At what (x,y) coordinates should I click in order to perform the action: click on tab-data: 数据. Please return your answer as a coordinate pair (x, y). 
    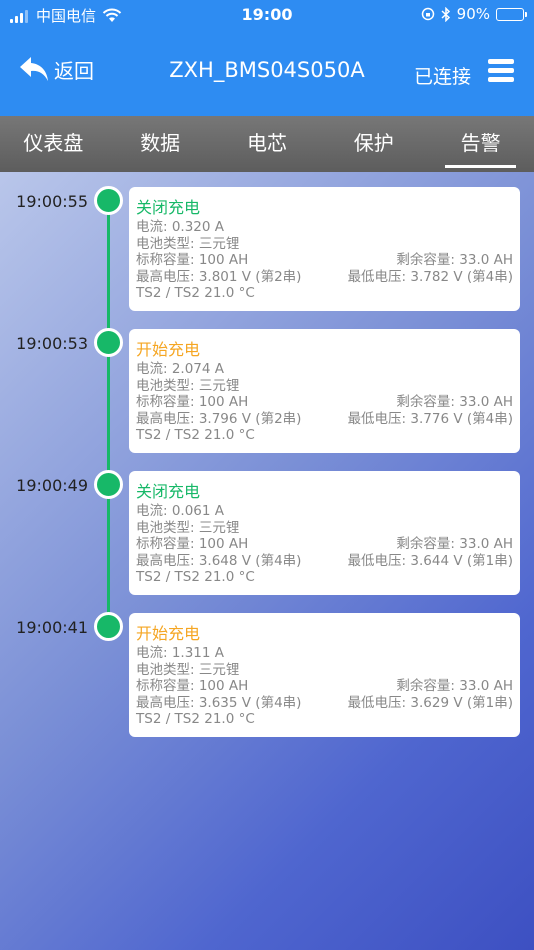
    Looking at the image, I should click on (160, 144).